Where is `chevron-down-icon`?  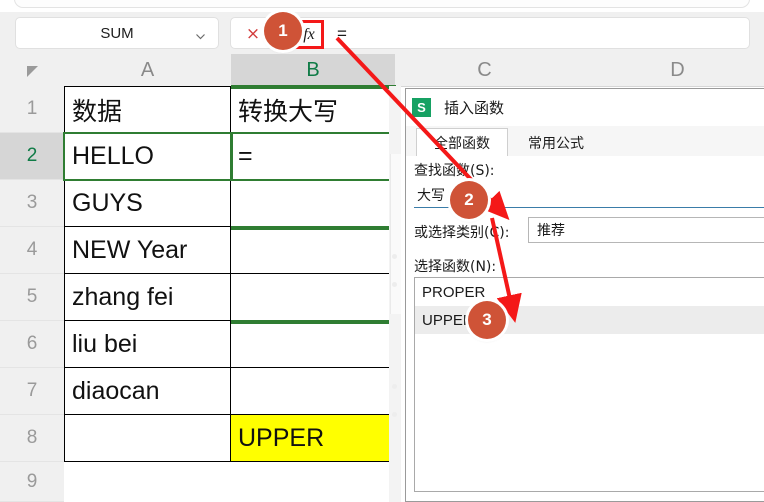
chevron-down-icon is located at coordinates (200, 34).